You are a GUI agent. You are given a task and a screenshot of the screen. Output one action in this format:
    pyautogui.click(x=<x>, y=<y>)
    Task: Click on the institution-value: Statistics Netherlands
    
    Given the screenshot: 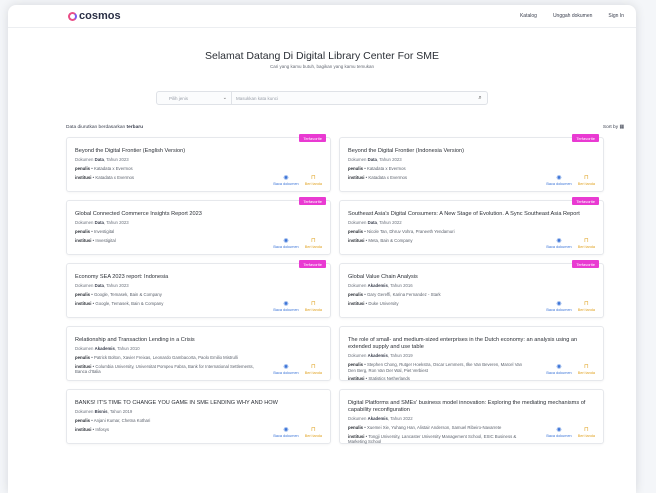 What is the action you would take?
    pyautogui.click(x=389, y=378)
    